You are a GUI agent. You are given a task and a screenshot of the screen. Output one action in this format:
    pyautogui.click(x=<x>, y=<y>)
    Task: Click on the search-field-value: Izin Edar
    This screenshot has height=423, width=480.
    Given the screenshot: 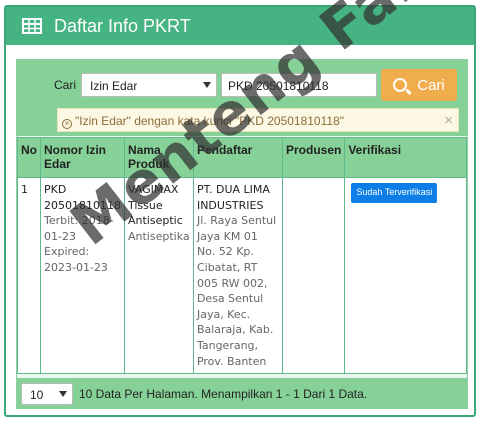 What is the action you would take?
    pyautogui.click(x=114, y=86)
    